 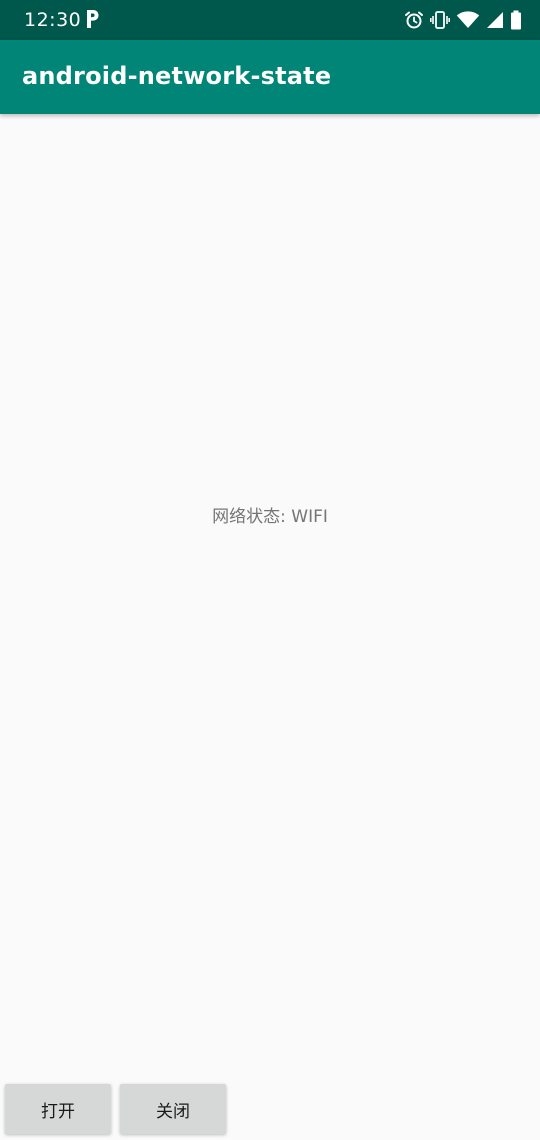 What do you see at coordinates (173, 1109) in the screenshot?
I see `close-button: 关闭` at bounding box center [173, 1109].